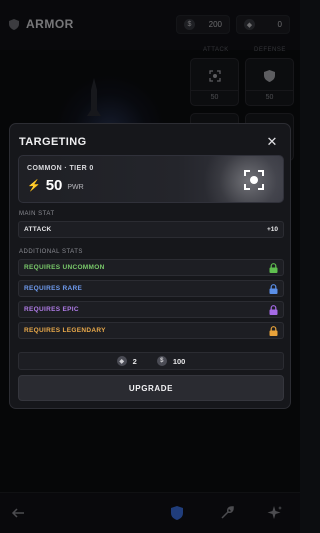  Describe the element at coordinates (38, 229) in the screenshot. I see `main-stat-name: ATTACK` at that location.